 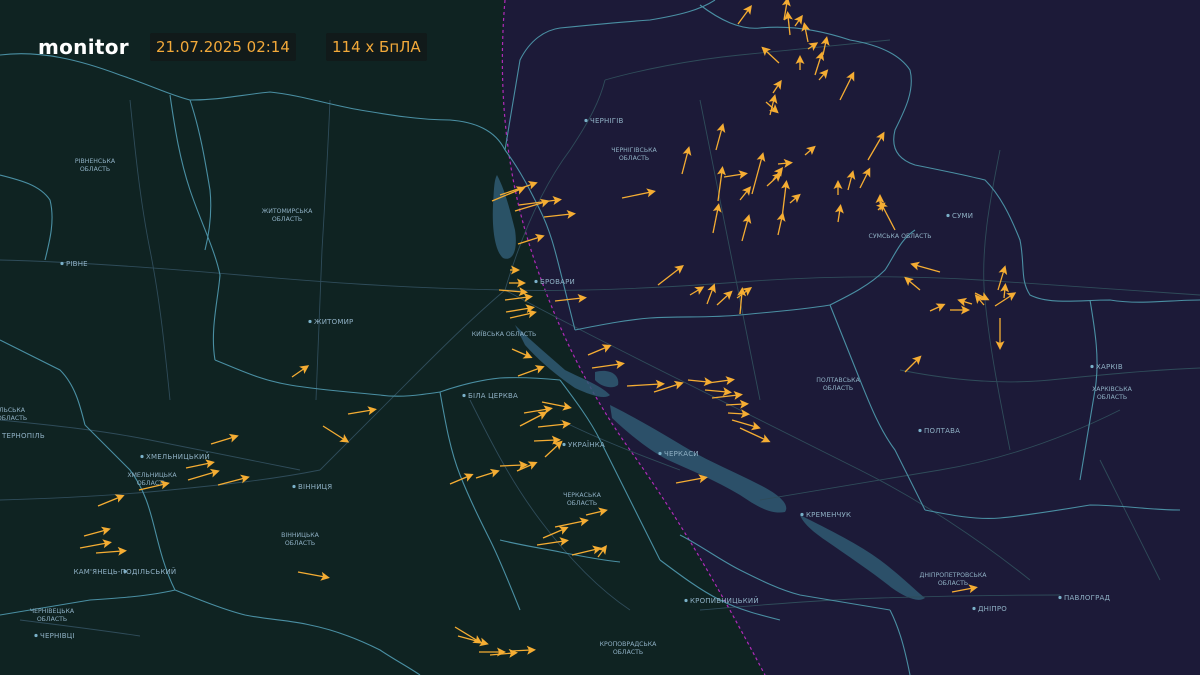 What do you see at coordinates (607, 121) in the screenshot?
I see `city-label-chernihiv: ЧЕРНІГІВ` at bounding box center [607, 121].